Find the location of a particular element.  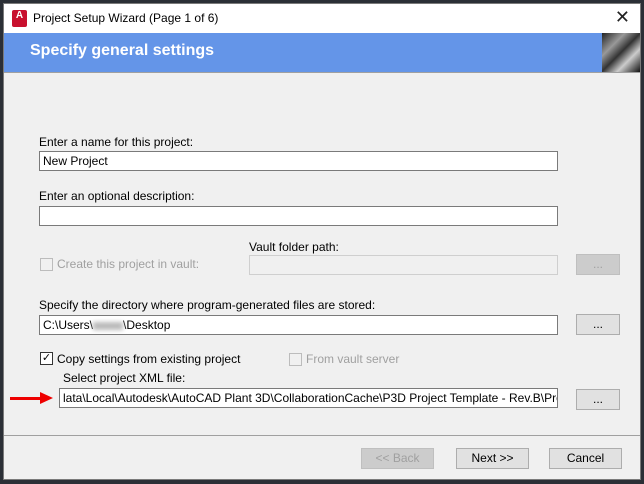

xml-file-label: Select project XML file: is located at coordinates (124, 378).